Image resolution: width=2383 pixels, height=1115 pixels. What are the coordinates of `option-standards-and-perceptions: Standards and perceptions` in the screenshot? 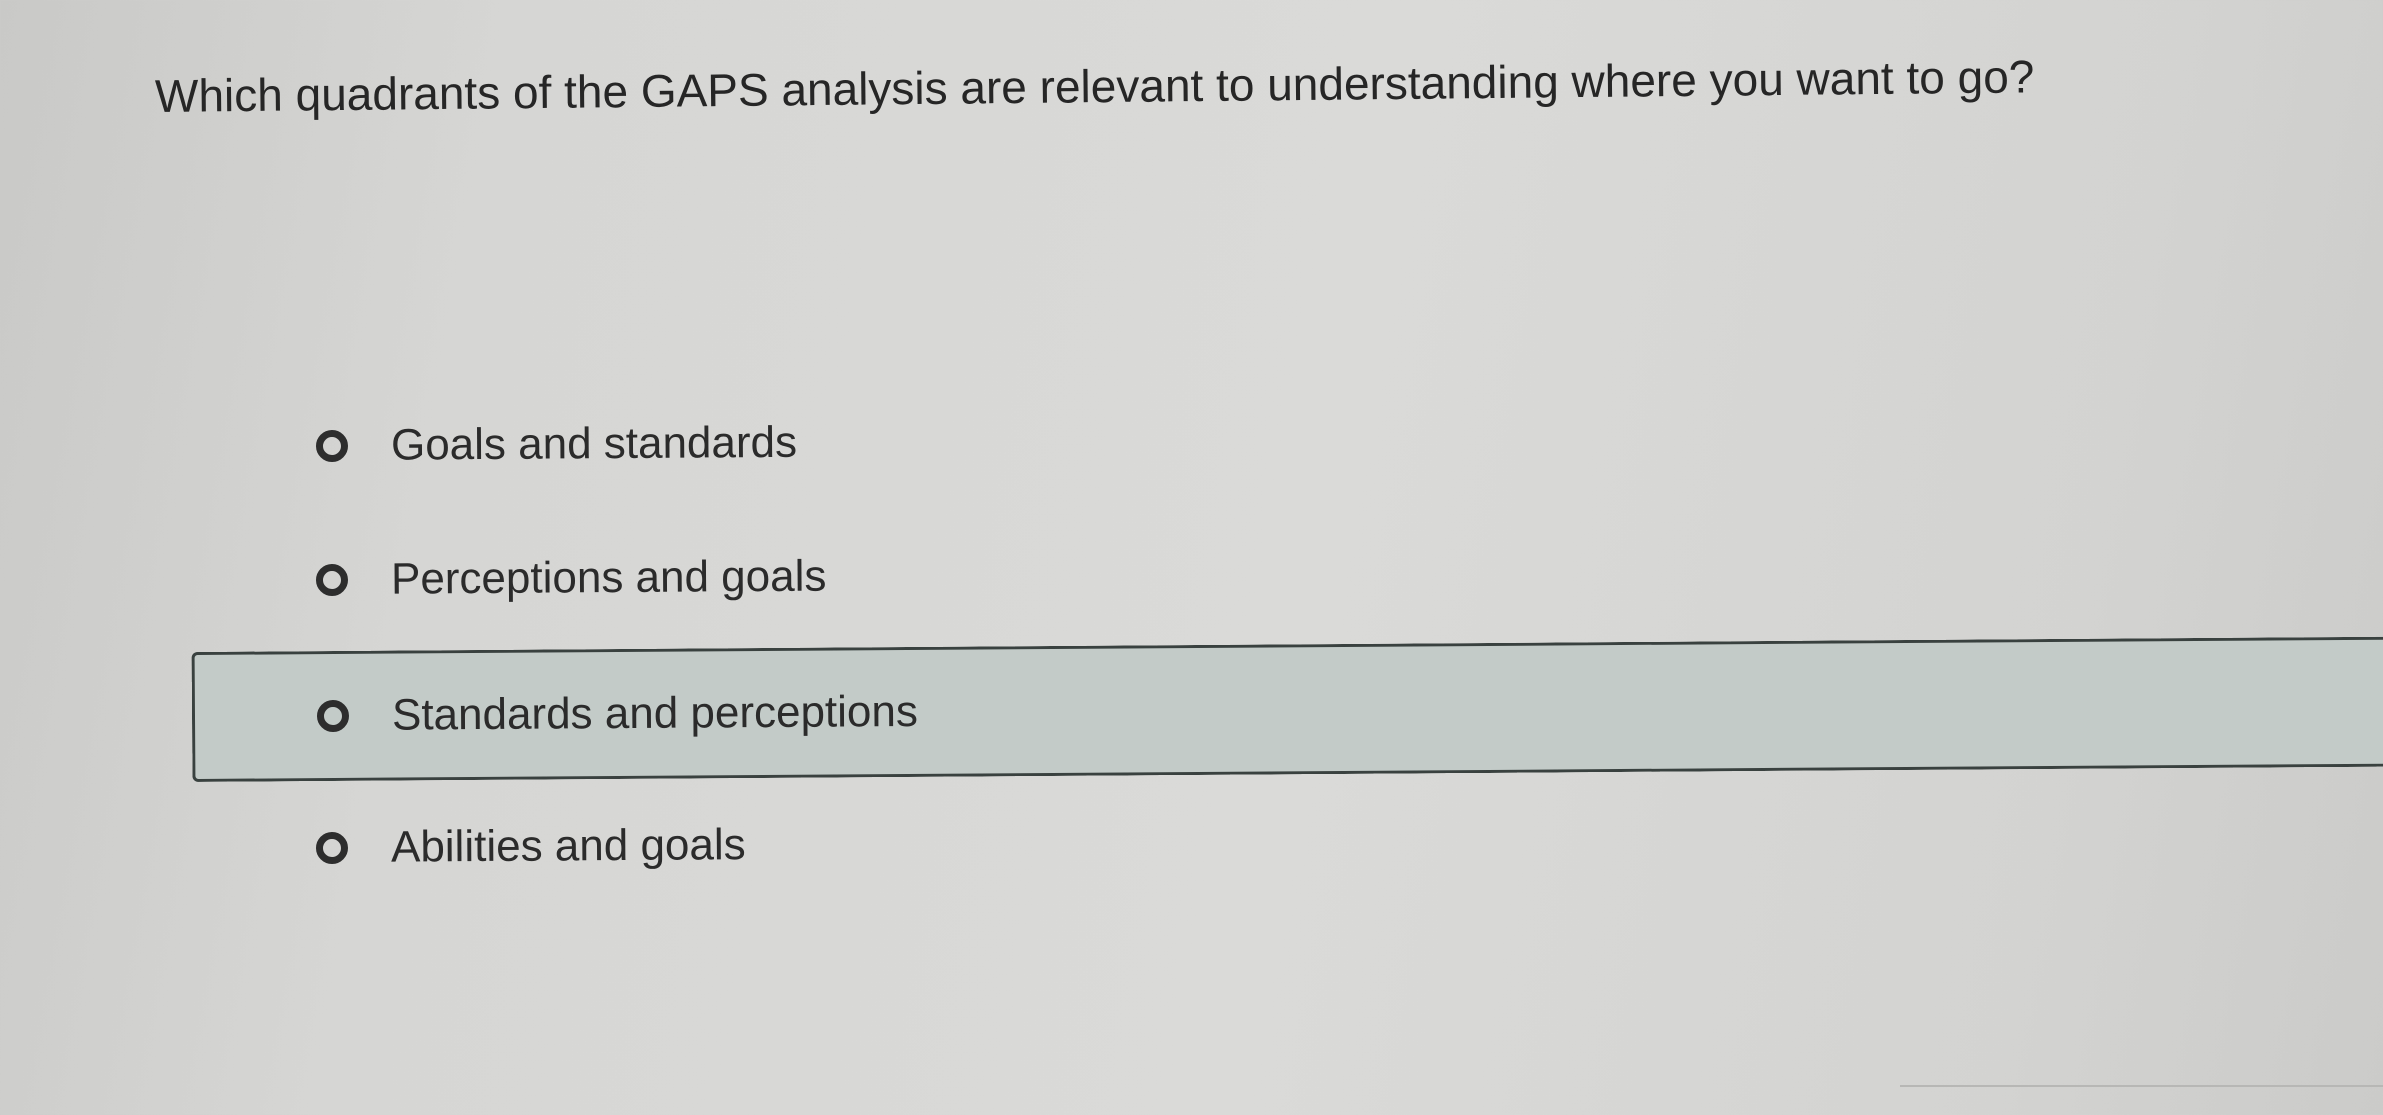 It's located at (1287, 709).